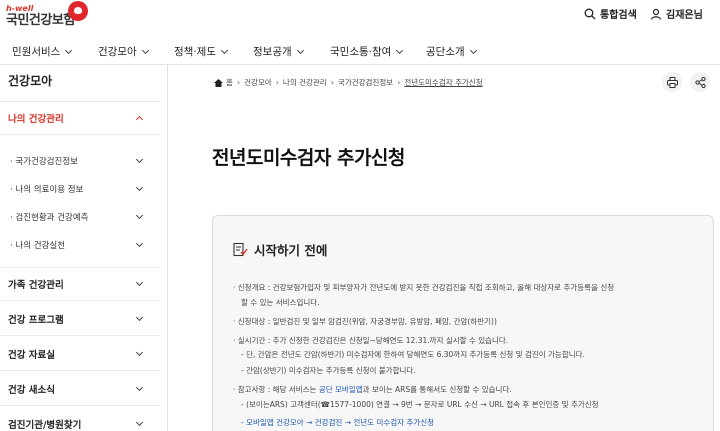 The image size is (720, 431). I want to click on user-icon, so click(656, 14).